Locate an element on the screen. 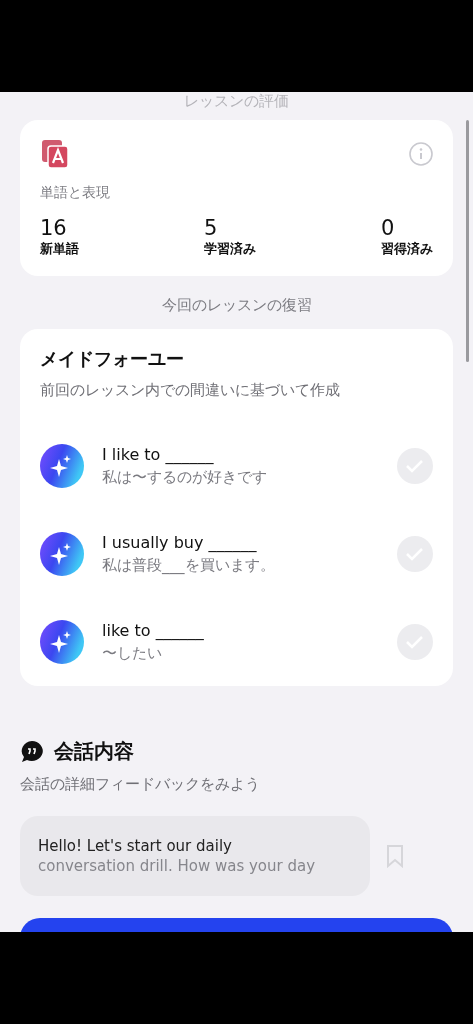  stat-label: 学習済み is located at coordinates (230, 249).